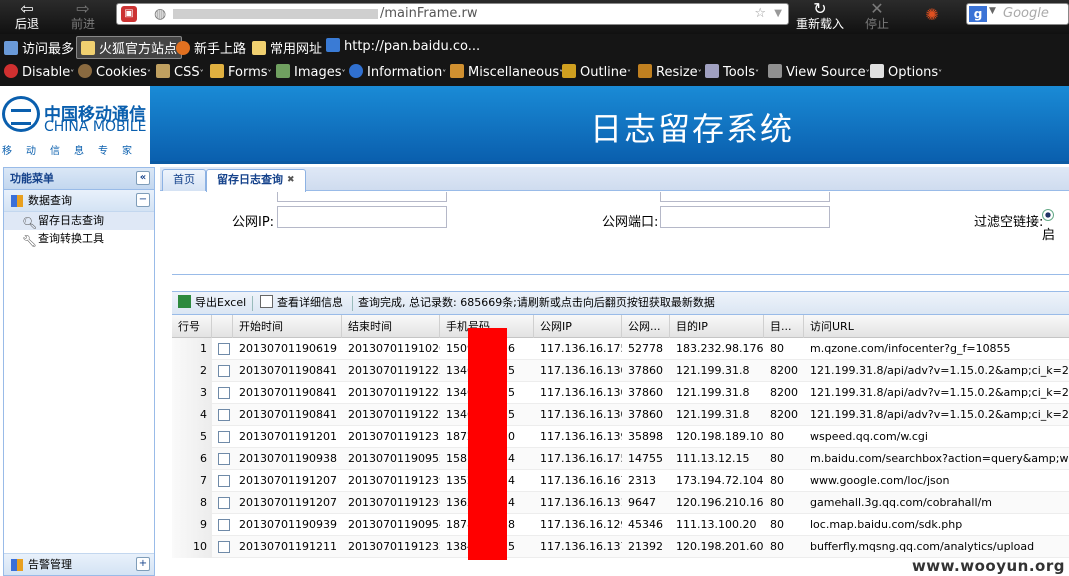 The height and width of the screenshot is (576, 1069). I want to click on wd-disable: Disable˅, so click(39, 72).